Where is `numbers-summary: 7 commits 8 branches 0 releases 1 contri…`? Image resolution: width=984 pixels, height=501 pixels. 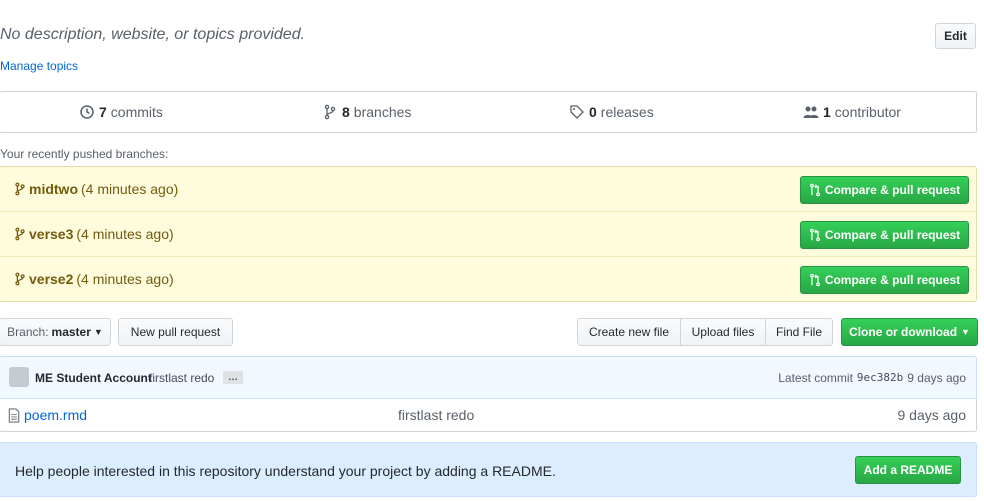 numbers-summary: 7 commits 8 branches 0 releases 1 contri… is located at coordinates (488, 112).